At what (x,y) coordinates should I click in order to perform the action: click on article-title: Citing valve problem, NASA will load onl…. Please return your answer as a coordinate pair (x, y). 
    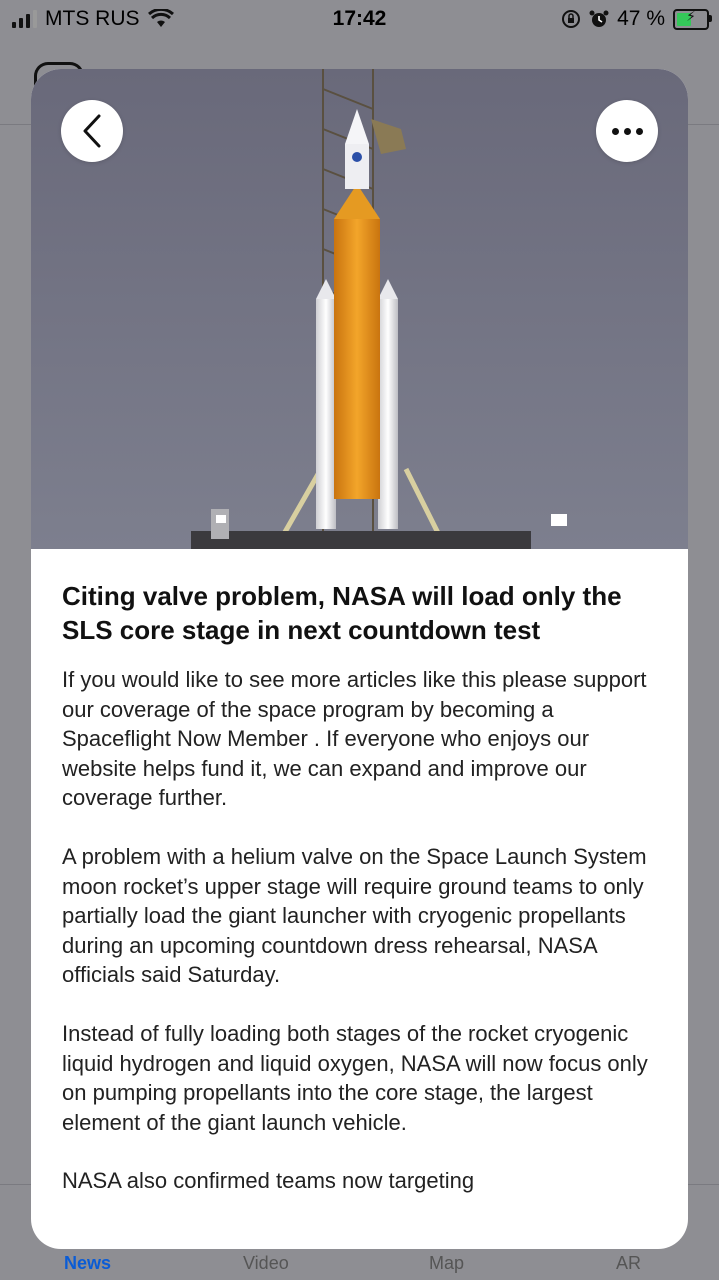
    Looking at the image, I should click on (342, 613).